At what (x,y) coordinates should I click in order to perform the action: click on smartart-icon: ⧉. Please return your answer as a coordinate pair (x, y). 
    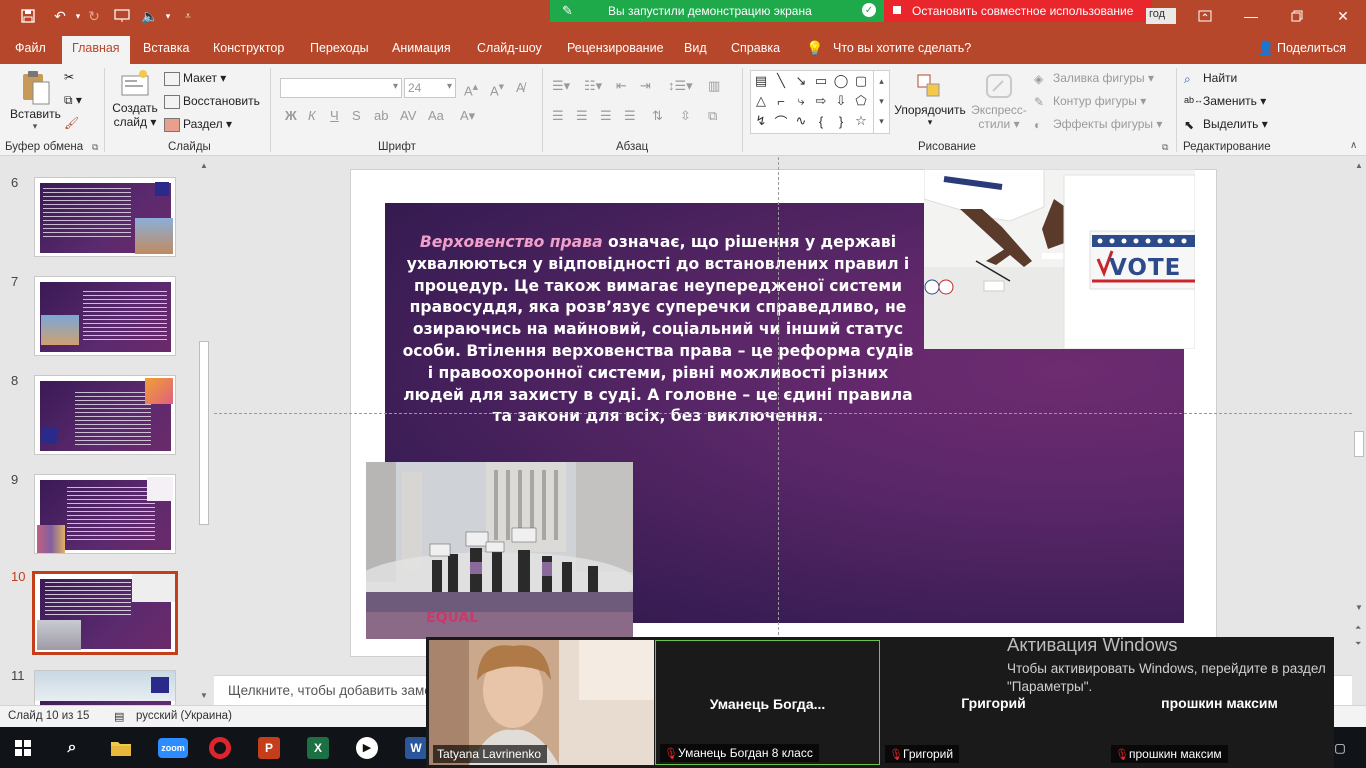
    Looking at the image, I should click on (712, 116).